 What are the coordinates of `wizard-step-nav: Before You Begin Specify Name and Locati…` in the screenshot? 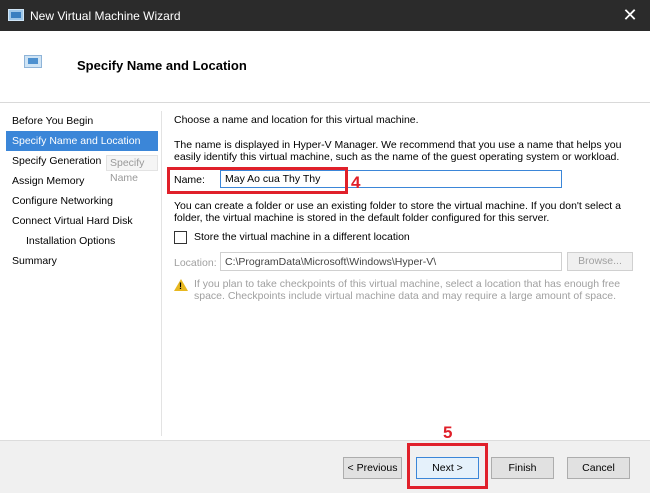 It's located at (82, 191).